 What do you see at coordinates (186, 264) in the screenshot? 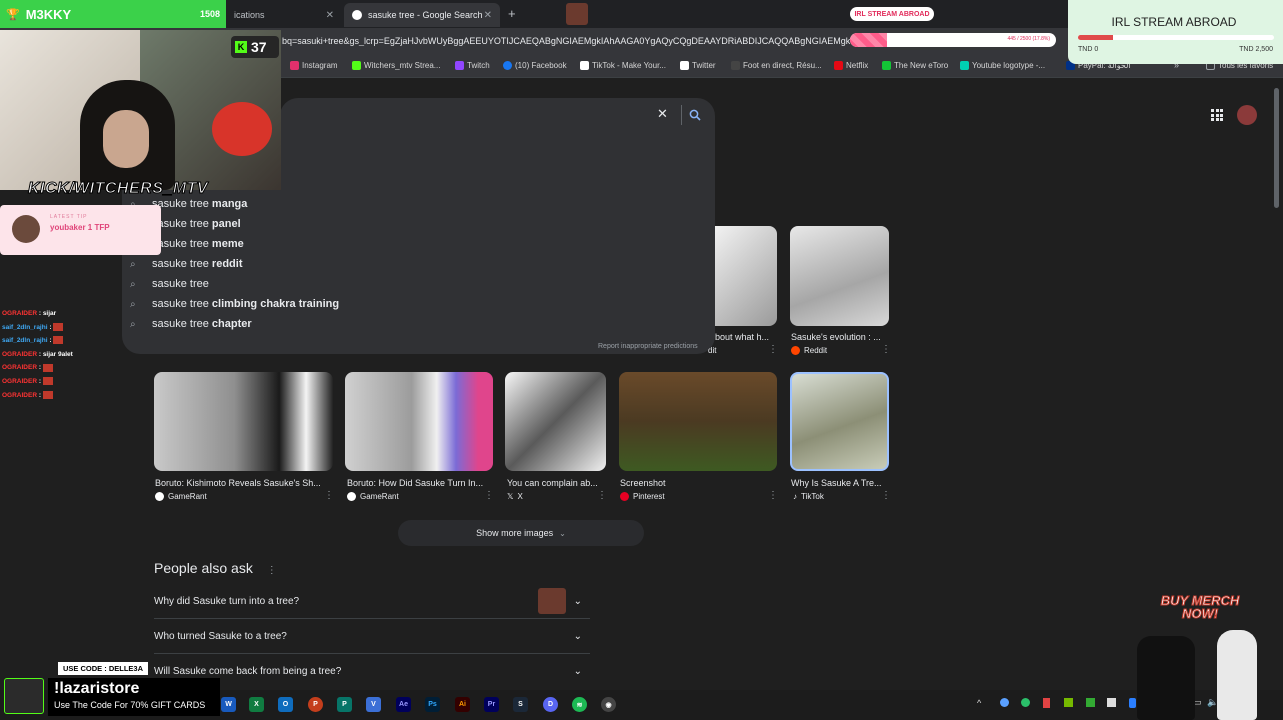
I see `suggestion-item: ⌕ sasuke tree reddit` at bounding box center [186, 264].